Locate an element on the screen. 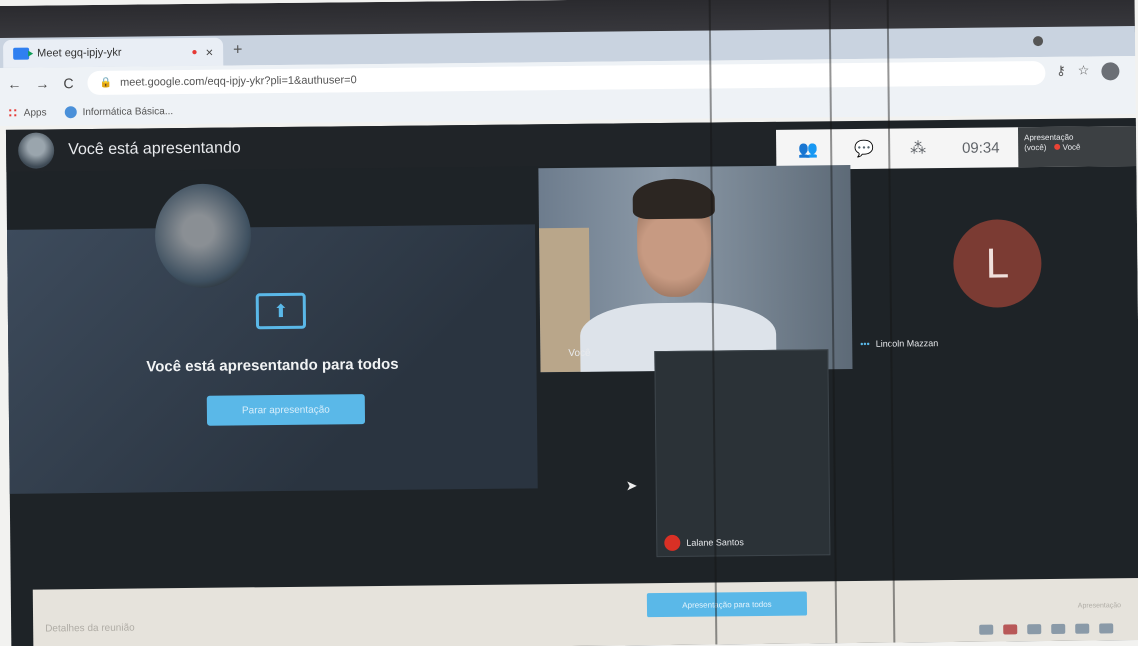 The width and height of the screenshot is (1138, 646). bookmark-apps: Apps is located at coordinates (27, 112).